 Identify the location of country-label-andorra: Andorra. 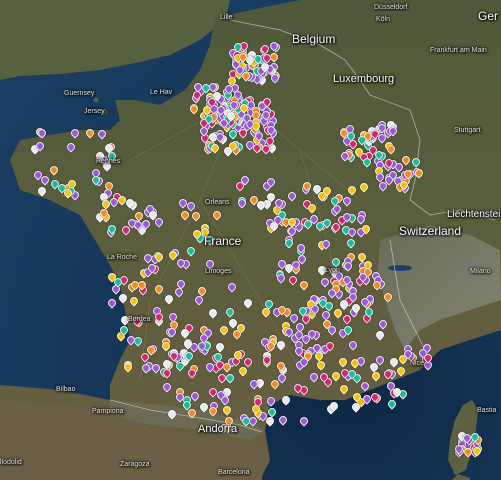
(218, 429).